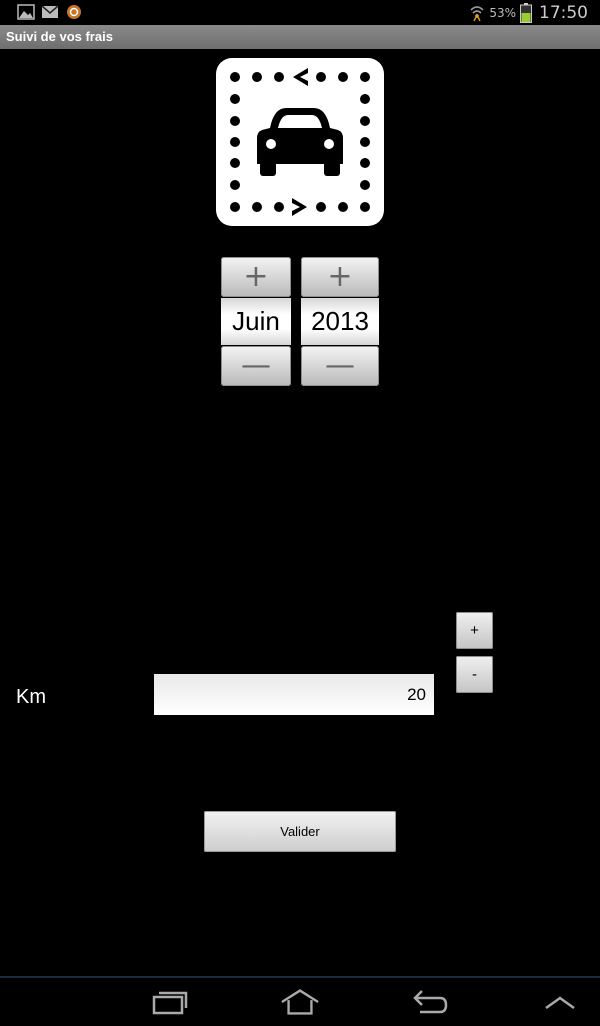 This screenshot has height=1026, width=600. I want to click on month-picker: + Juin —, so click(256, 321).